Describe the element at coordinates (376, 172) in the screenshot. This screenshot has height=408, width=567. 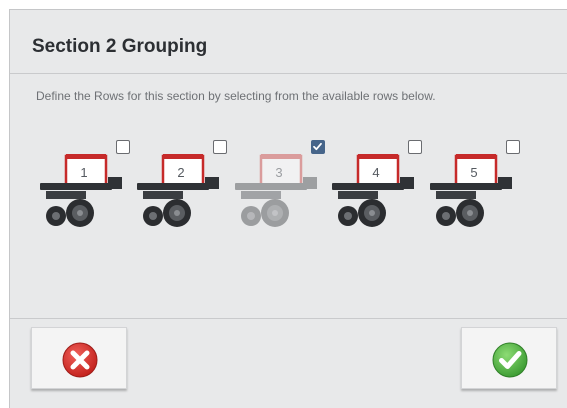
I see `row-number-label: 4` at that location.